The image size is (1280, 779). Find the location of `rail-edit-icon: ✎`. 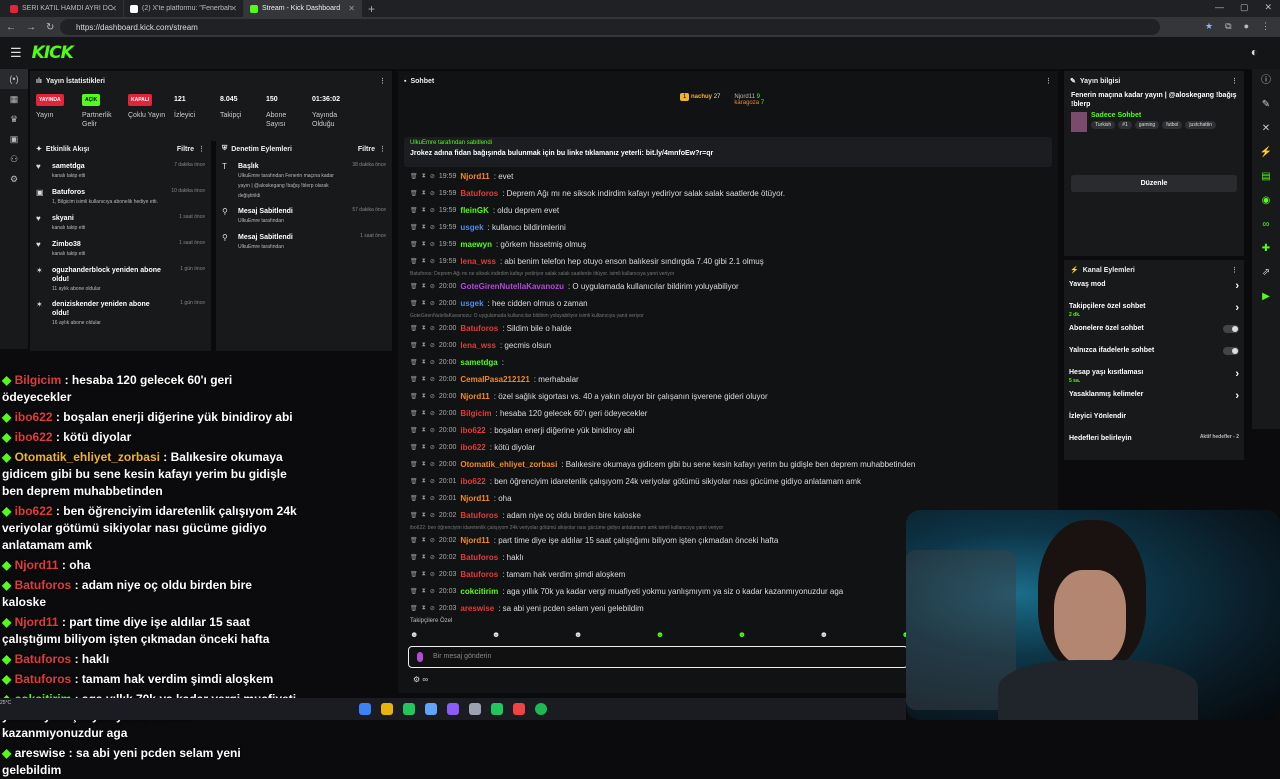

rail-edit-icon: ✎ is located at coordinates (1266, 105).